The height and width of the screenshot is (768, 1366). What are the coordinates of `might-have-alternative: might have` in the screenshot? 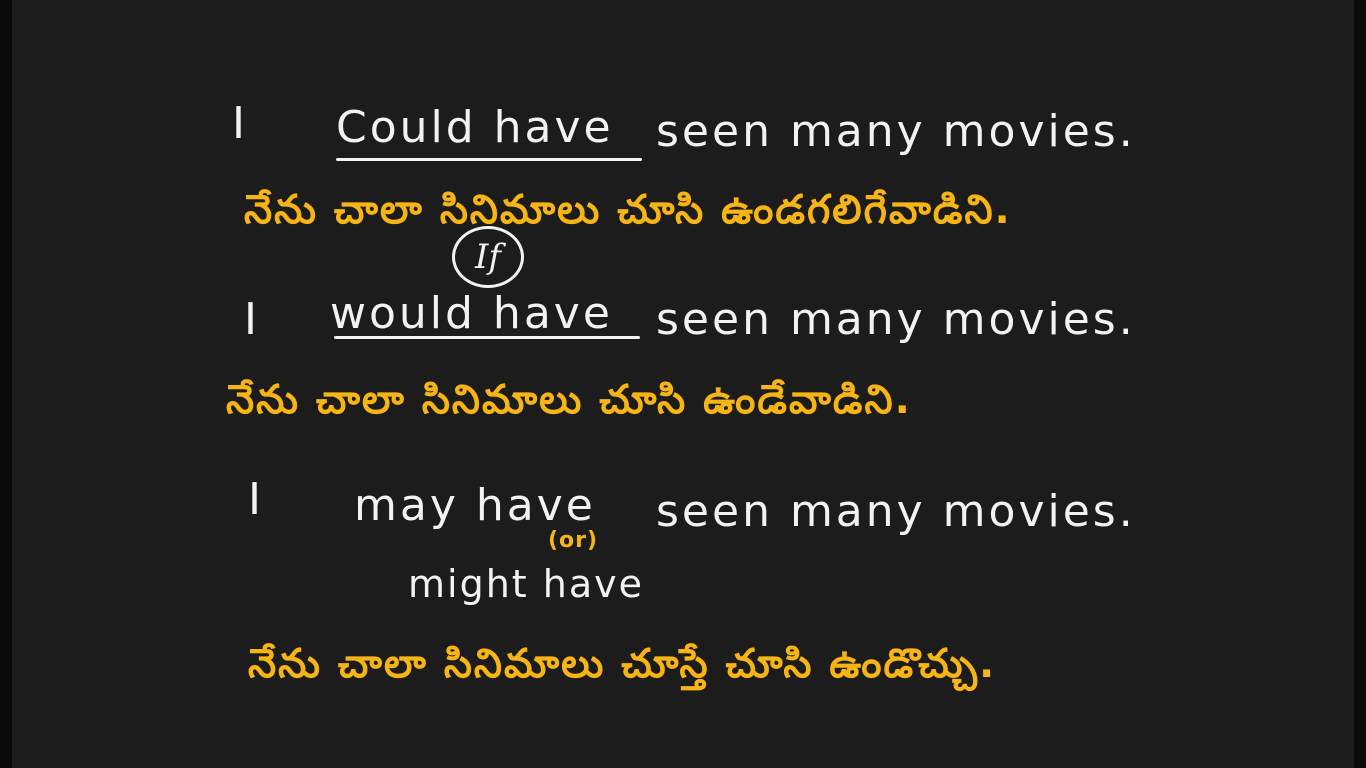 It's located at (526, 584).